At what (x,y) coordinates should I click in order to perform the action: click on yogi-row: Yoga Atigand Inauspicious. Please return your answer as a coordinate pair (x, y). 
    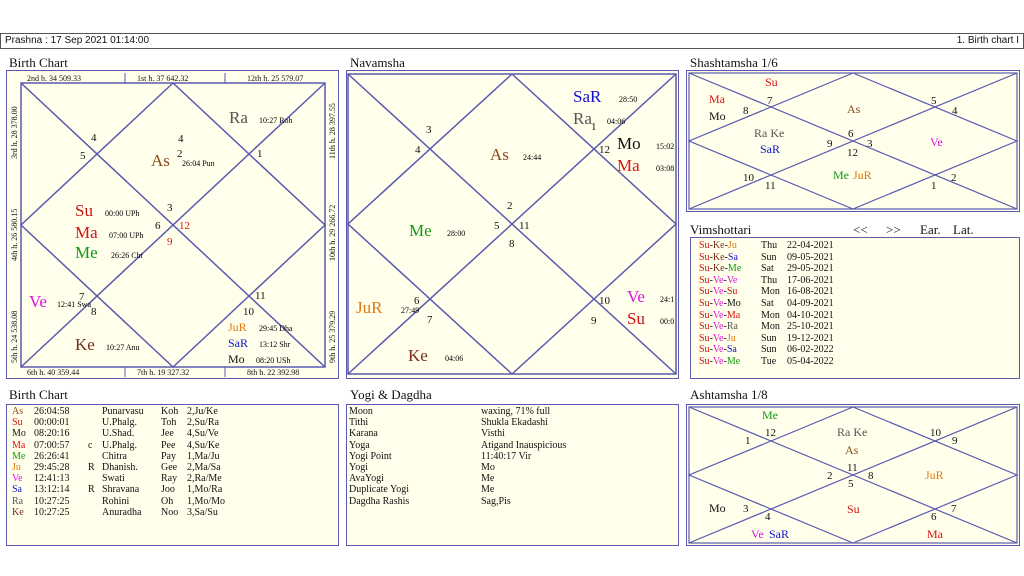
    Looking at the image, I should click on (509, 445).